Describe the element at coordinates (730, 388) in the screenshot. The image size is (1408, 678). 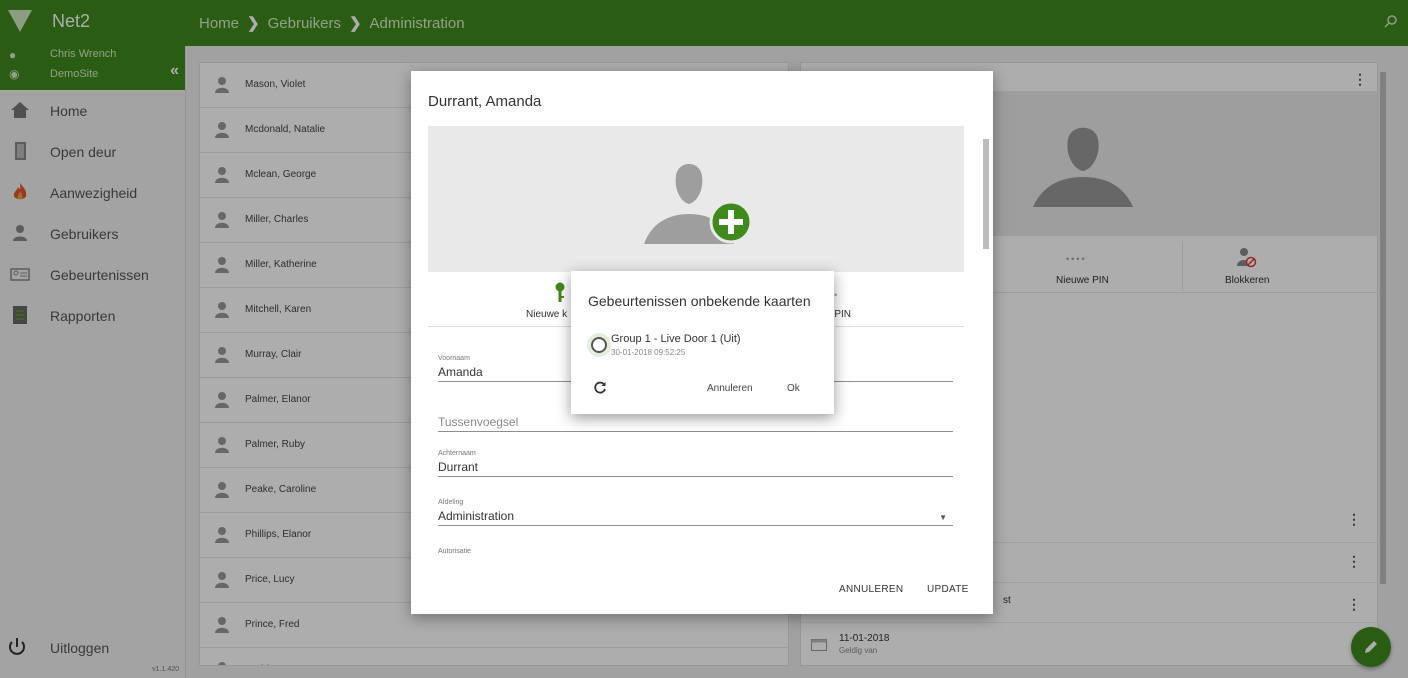
I see `cancel-button: Annuleren` at that location.